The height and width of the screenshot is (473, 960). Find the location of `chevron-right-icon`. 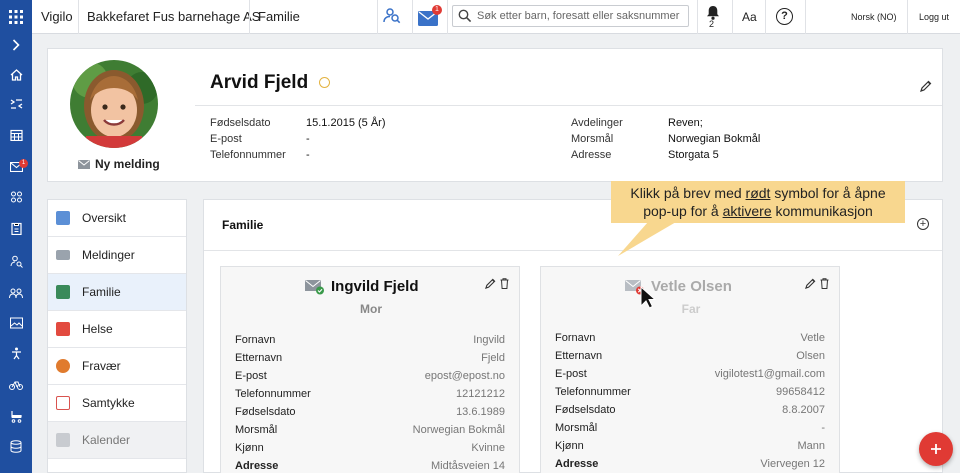

chevron-right-icon is located at coordinates (16, 45).